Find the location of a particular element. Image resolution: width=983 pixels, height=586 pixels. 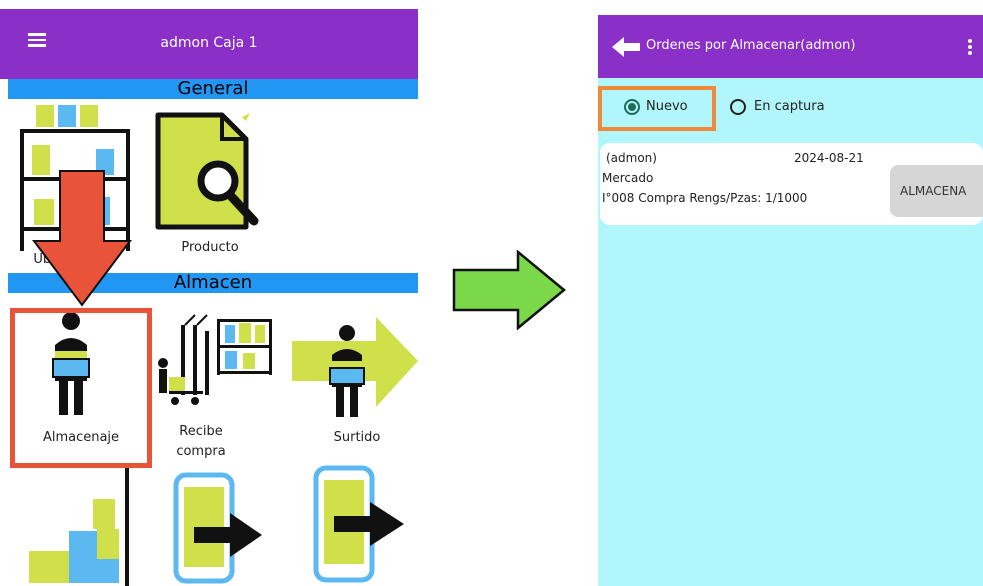

nuevo-highlight-box is located at coordinates (657, 108).